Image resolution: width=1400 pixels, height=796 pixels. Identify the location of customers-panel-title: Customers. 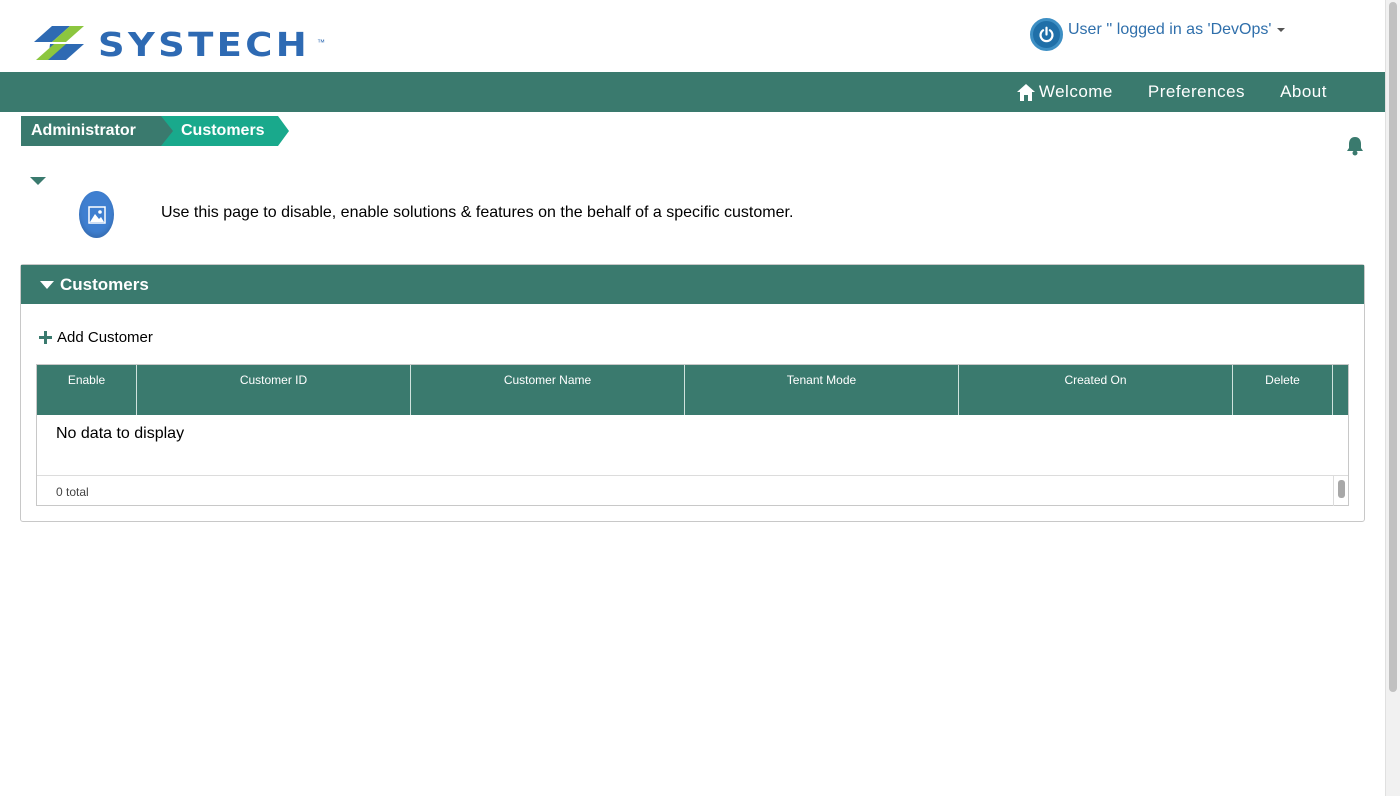
(104, 284).